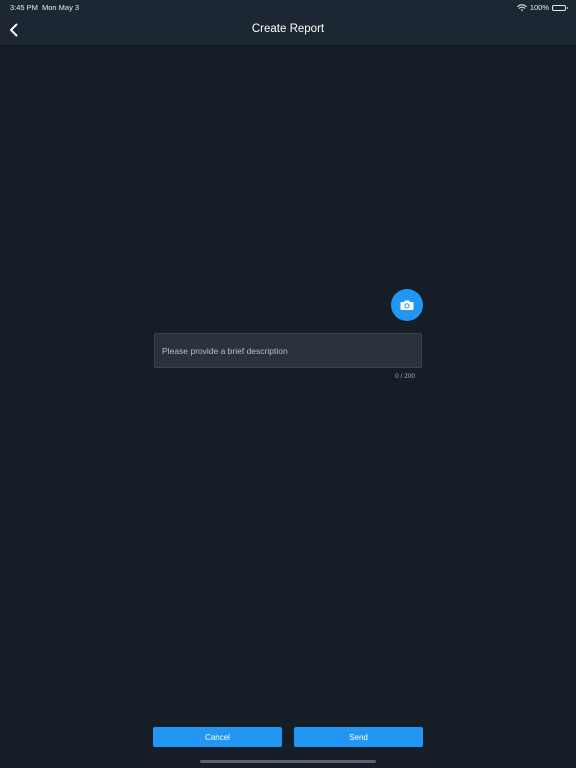  I want to click on cancel-button: Cancel, so click(217, 737).